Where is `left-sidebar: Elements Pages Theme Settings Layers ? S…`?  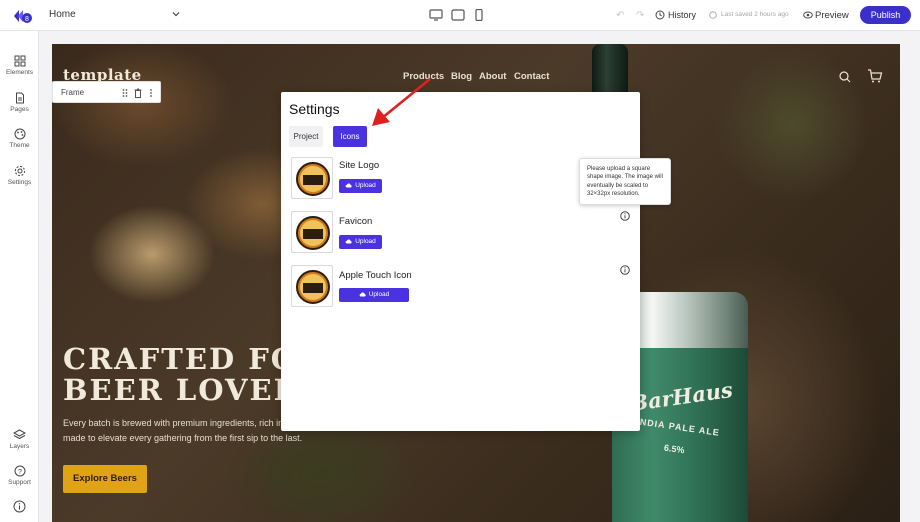 left-sidebar: Elements Pages Theme Settings Layers ? S… is located at coordinates (19, 276).